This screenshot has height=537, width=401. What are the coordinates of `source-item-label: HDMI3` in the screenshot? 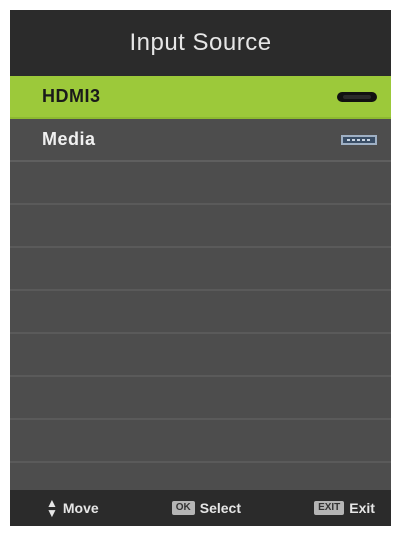 It's located at (71, 96).